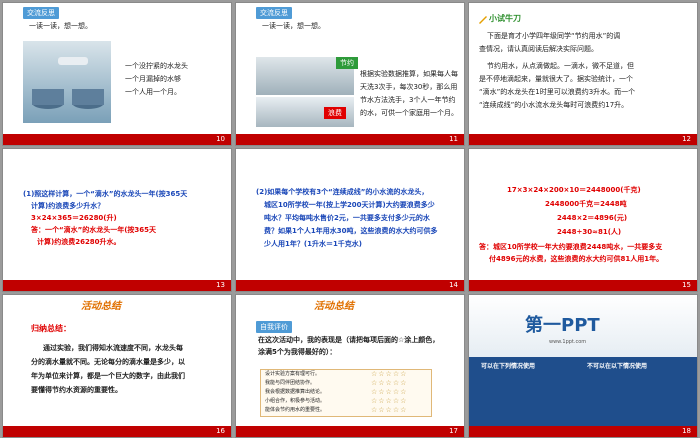  What do you see at coordinates (560, 66) in the screenshot?
I see `slide-line: 节约用水，从点滴做起。一滴水，微不足道，但` at bounding box center [560, 66].